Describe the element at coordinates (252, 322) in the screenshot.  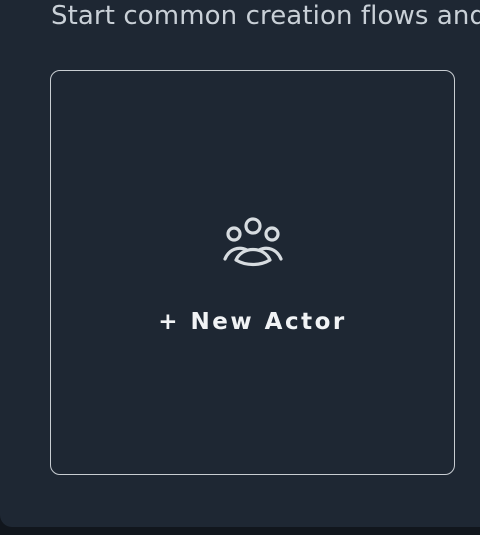
I see `new-actor-label: + New Actor` at that location.